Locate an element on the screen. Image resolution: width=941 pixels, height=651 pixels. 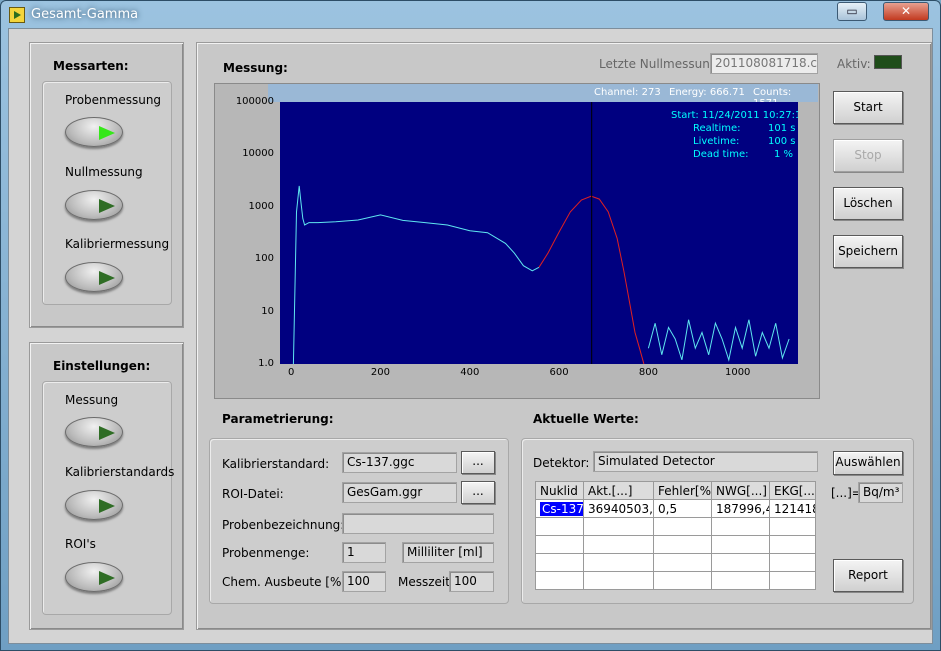
x-tick-label: 200 is located at coordinates (380, 372).